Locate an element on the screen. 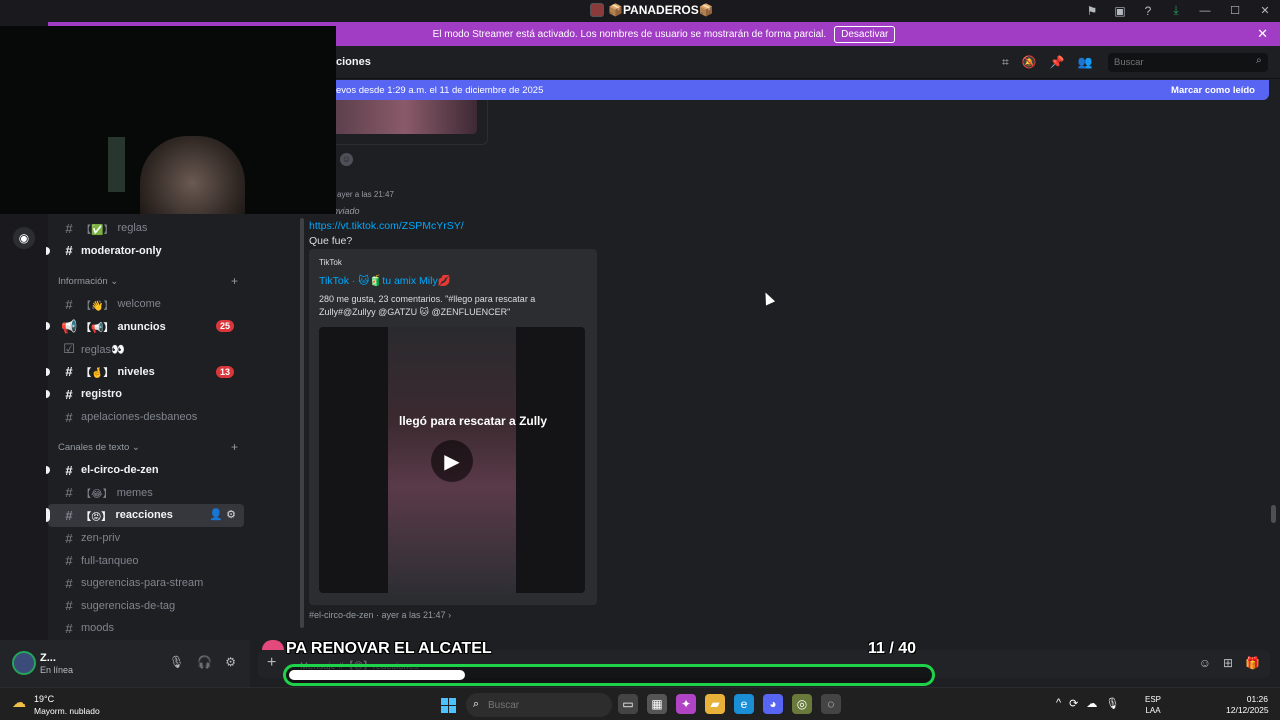 The height and width of the screenshot is (720, 1280). maximize-button: ☐ is located at coordinates (1235, 10).